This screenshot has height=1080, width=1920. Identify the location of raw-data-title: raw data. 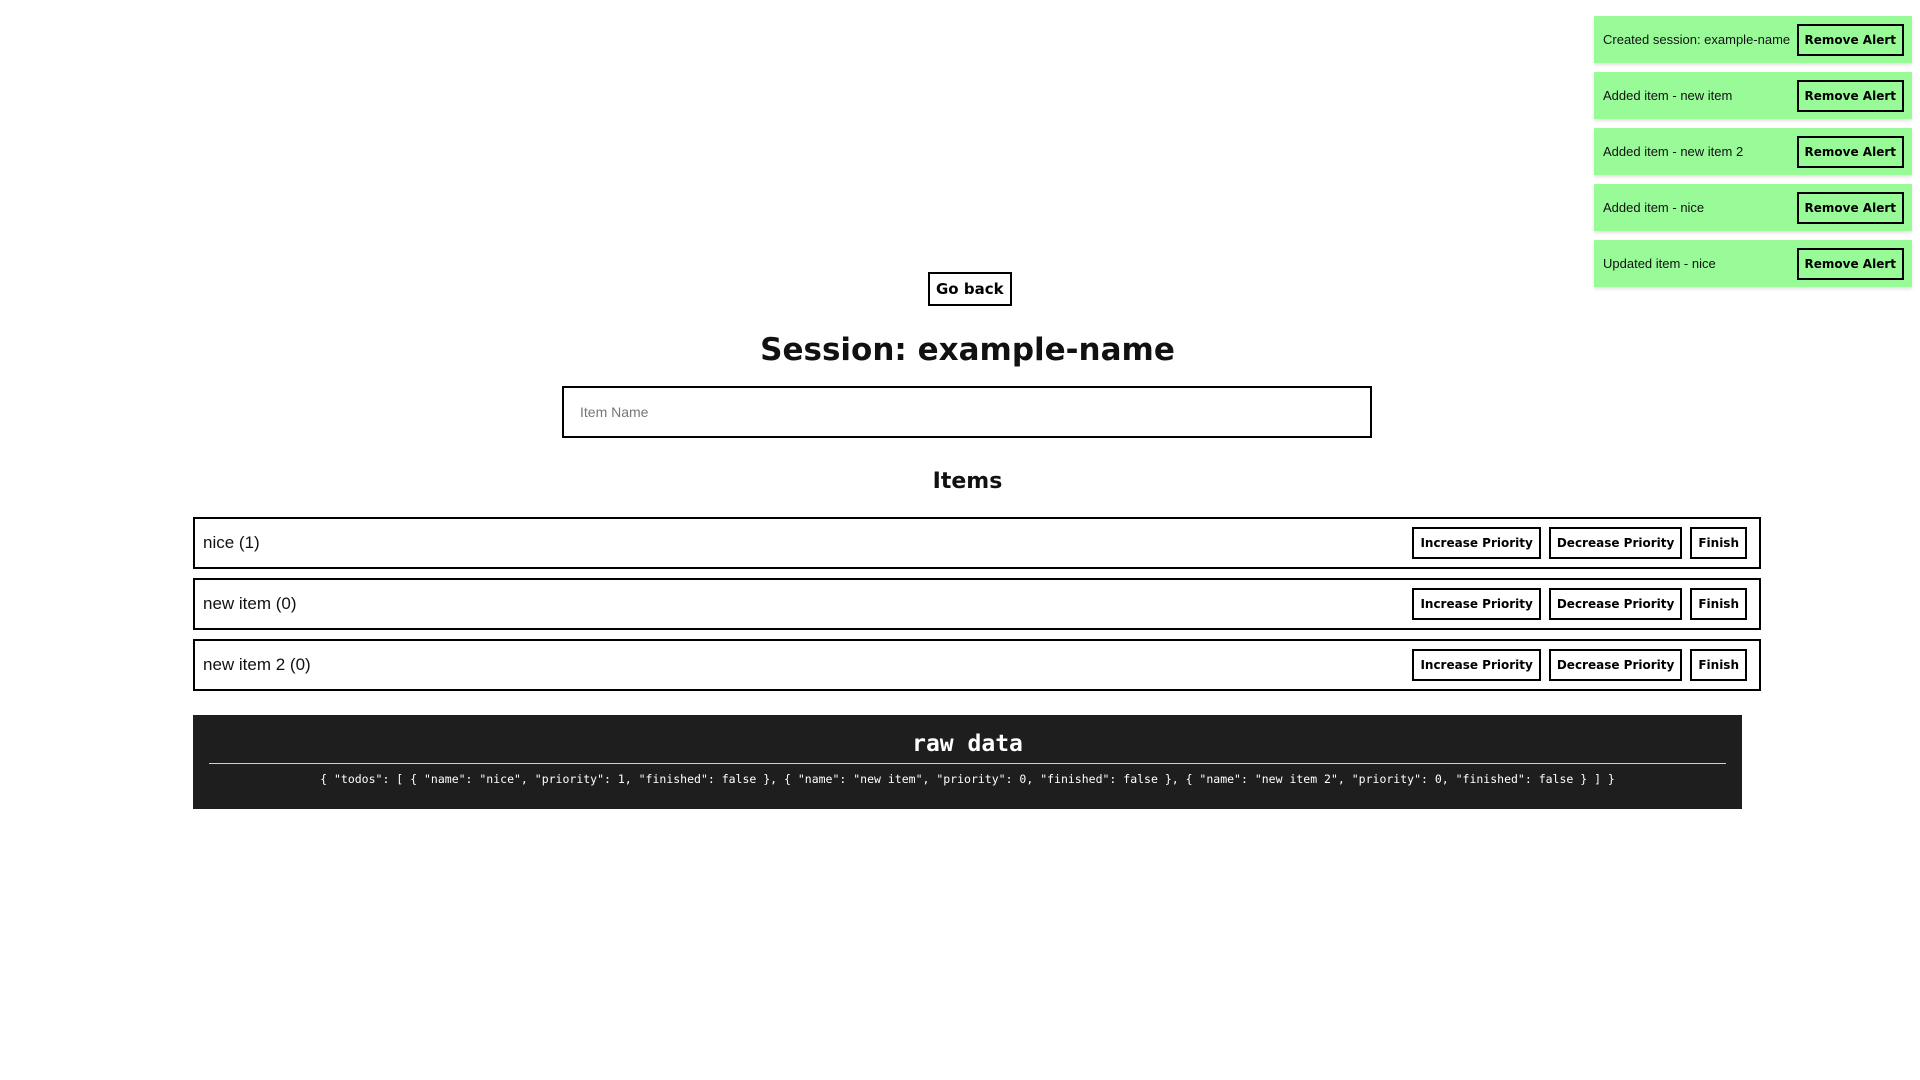
(967, 744).